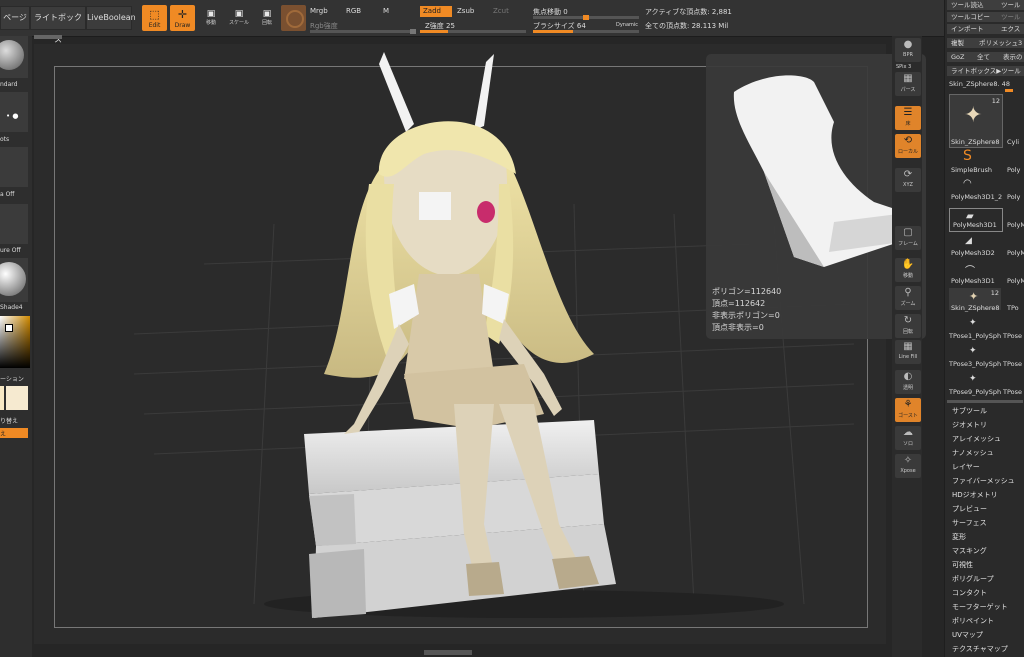 This screenshot has height=657, width=1024. What do you see at coordinates (17, 398) in the screenshot?
I see `secondary-color-swatch` at bounding box center [17, 398].